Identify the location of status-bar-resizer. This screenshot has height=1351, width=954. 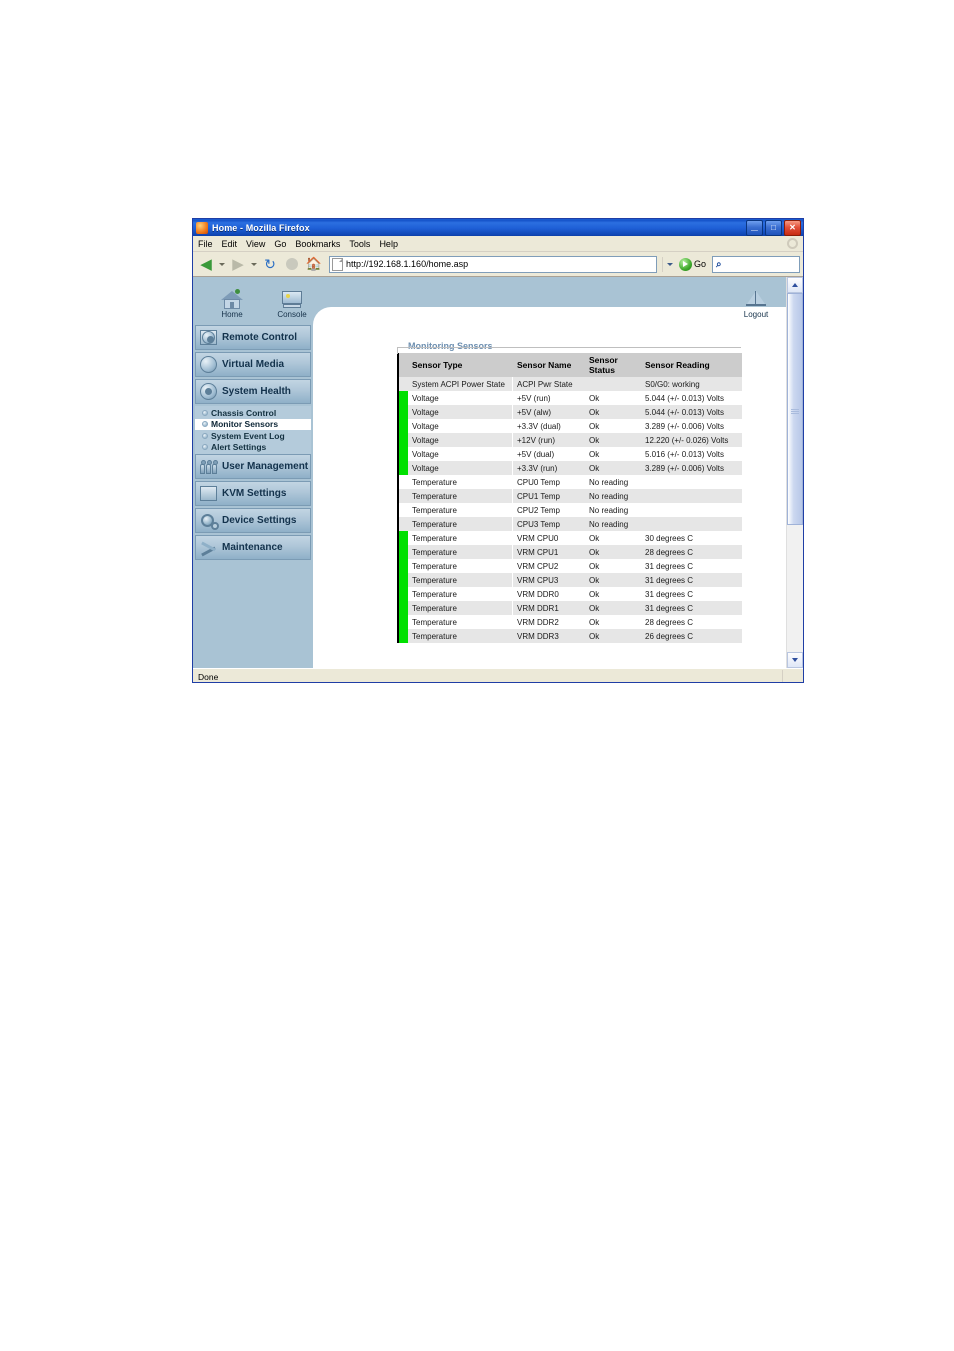
(793, 676).